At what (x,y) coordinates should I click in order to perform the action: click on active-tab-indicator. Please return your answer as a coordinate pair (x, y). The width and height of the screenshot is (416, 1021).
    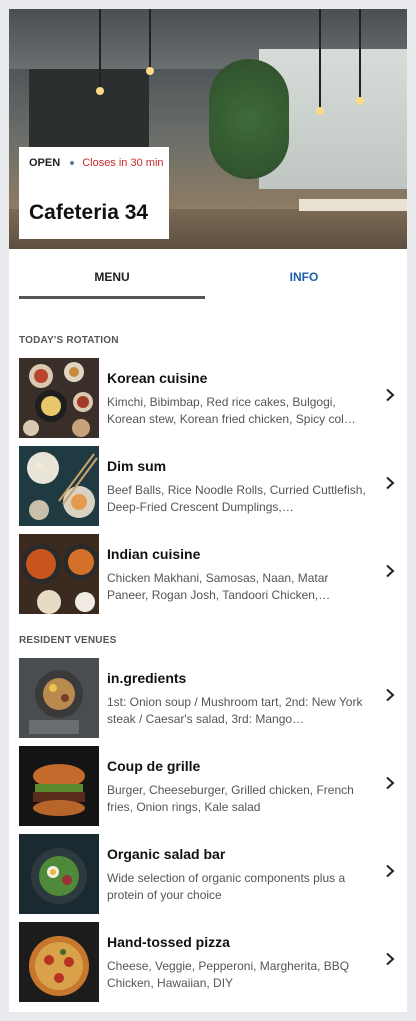
    Looking at the image, I should click on (112, 297).